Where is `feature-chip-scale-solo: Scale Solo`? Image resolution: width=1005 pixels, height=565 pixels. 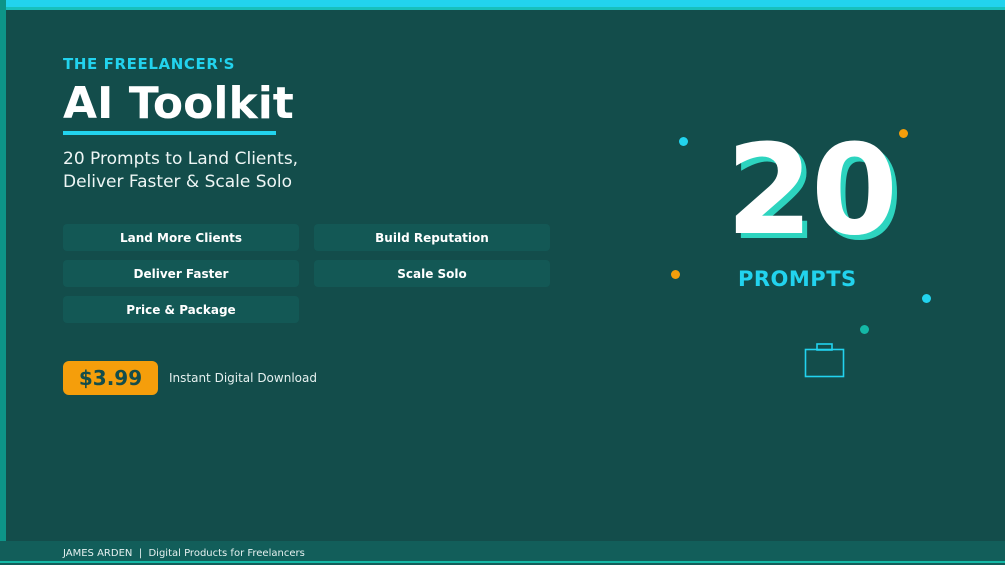 feature-chip-scale-solo: Scale Solo is located at coordinates (432, 273).